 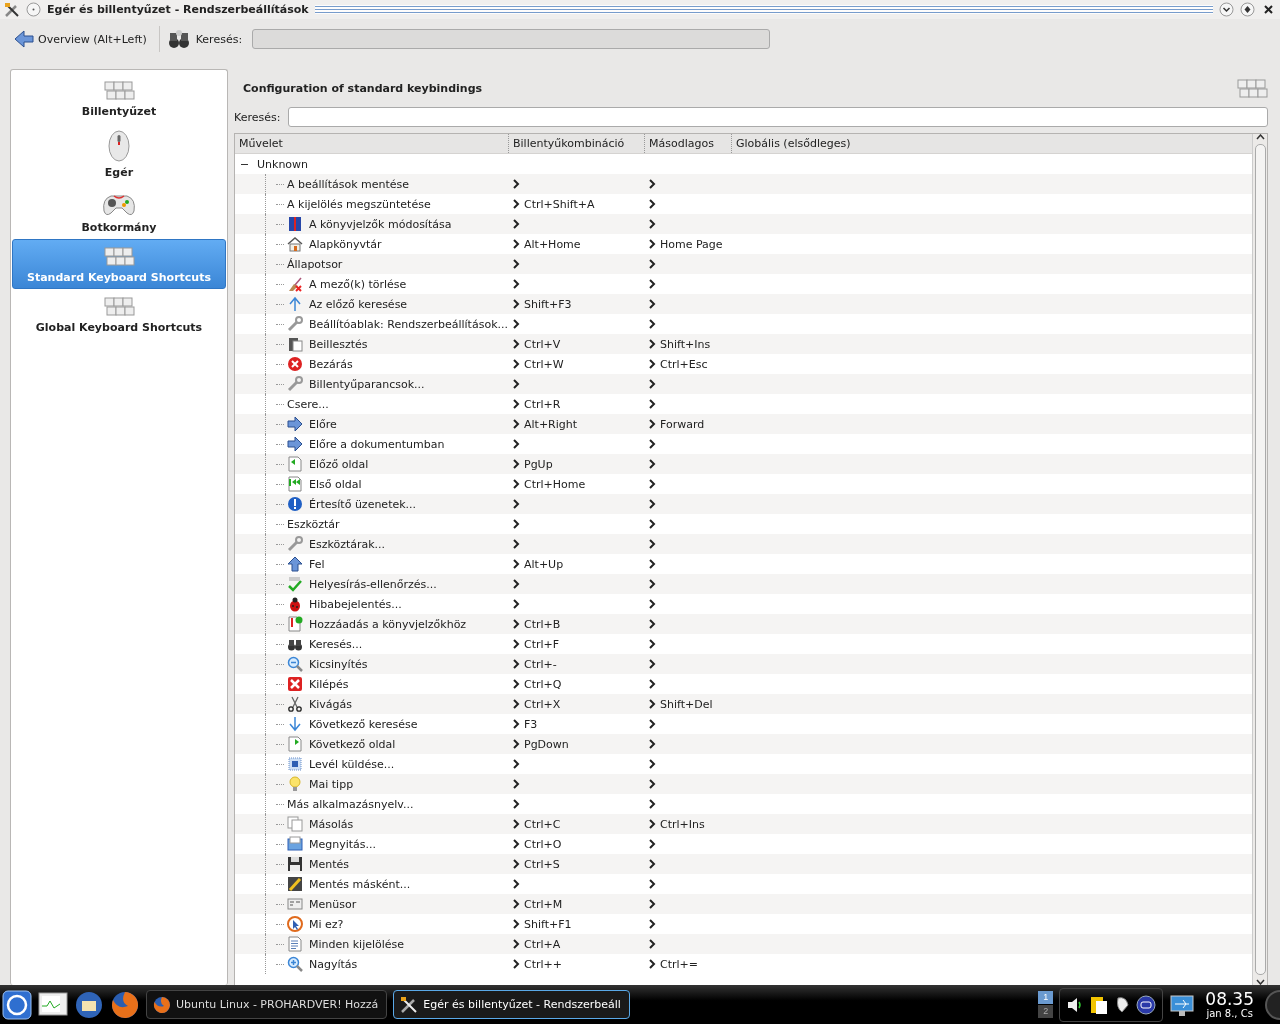 I want to click on sidebar-item: Egér, so click(x=119, y=153).